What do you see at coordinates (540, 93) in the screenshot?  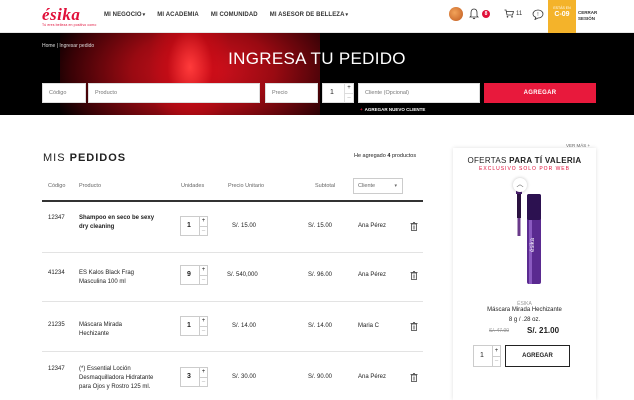 I see `add-button: AGREGAR` at bounding box center [540, 93].